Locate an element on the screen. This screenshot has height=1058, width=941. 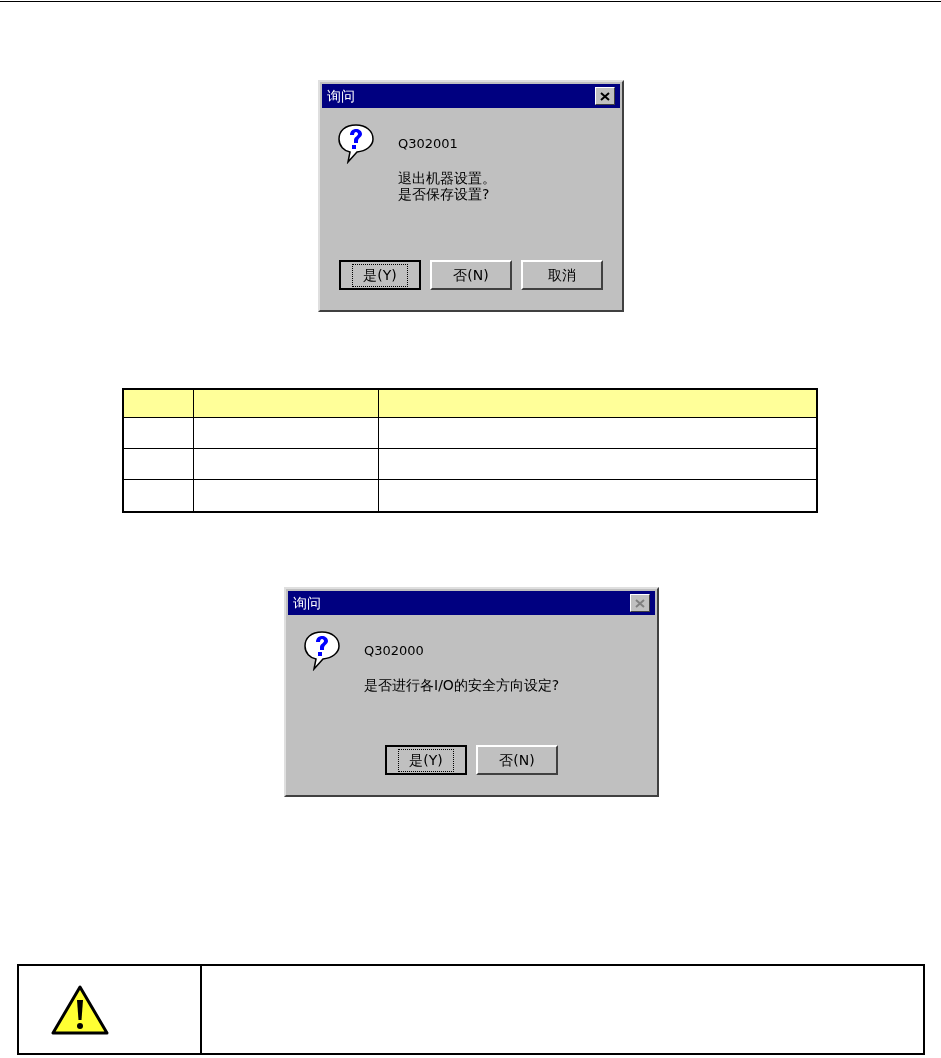
message-text: 退出机器设置。 is located at coordinates (447, 177).